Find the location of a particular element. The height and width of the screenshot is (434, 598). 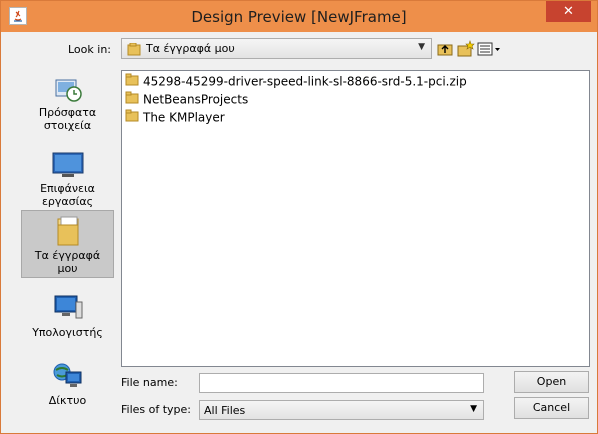

place-recent-items: Πρόσφατα στοιχεία is located at coordinates (67, 102).